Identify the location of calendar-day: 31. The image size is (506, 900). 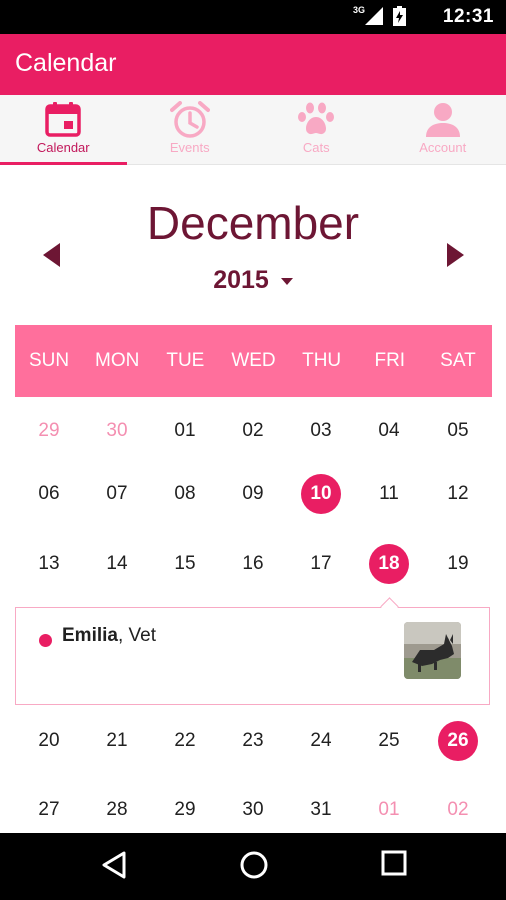
(321, 810).